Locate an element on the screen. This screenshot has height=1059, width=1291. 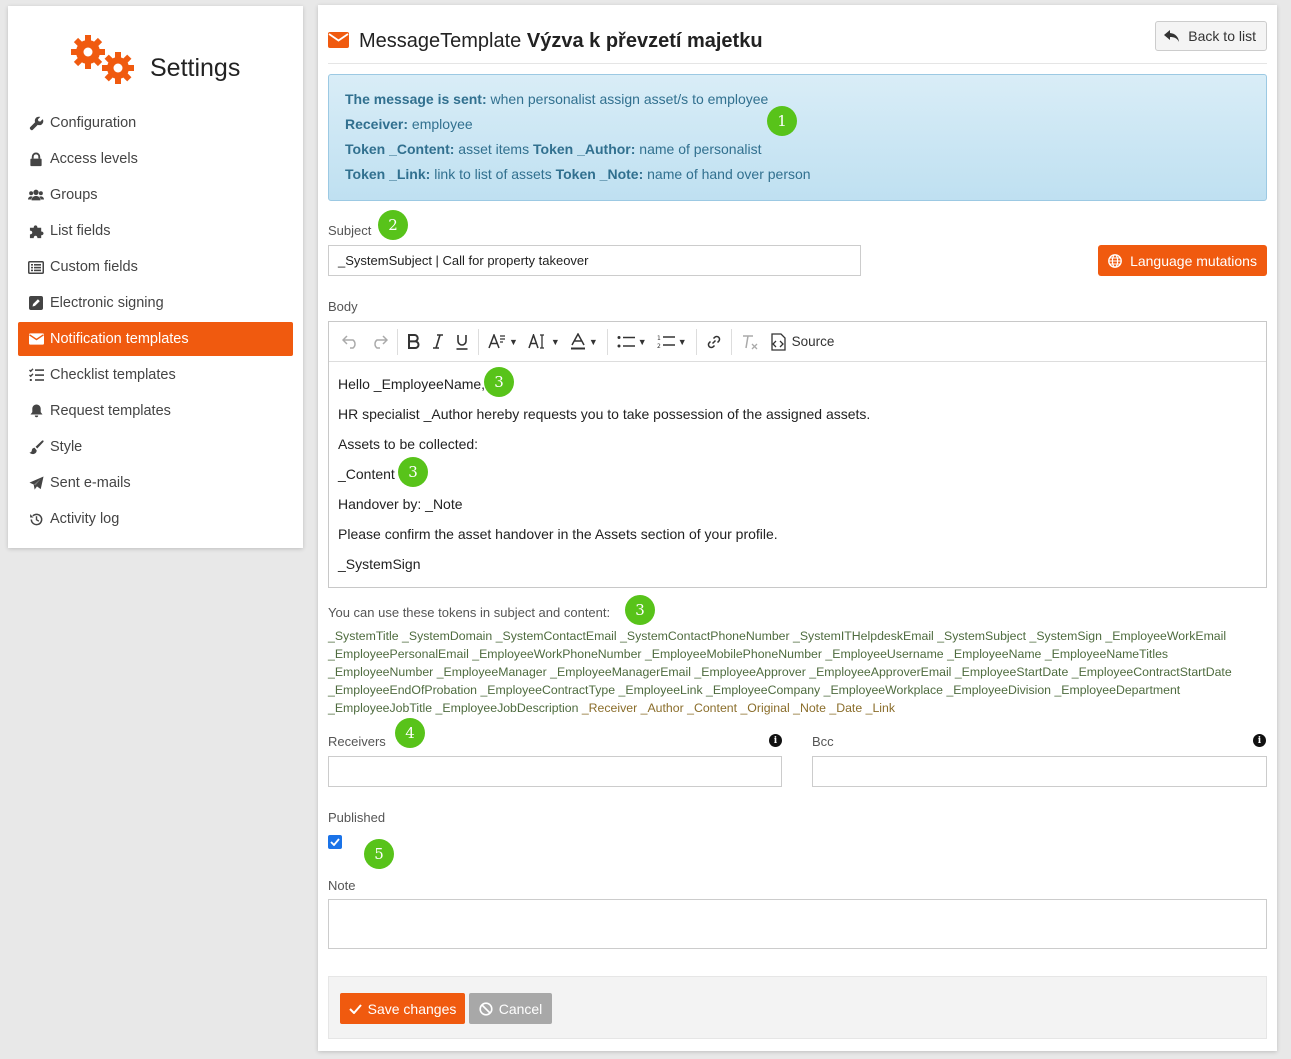
link-icon is located at coordinates (713, 341).